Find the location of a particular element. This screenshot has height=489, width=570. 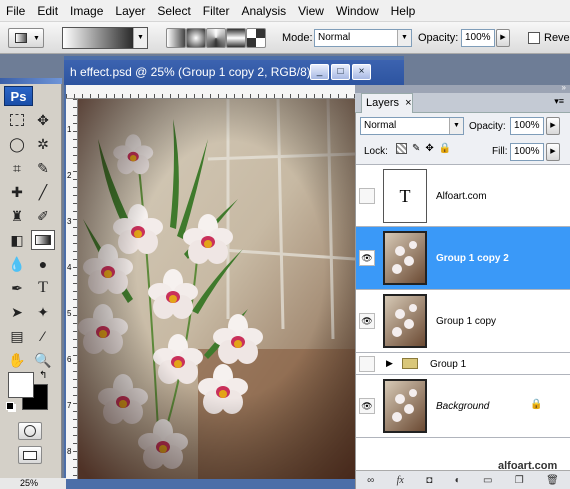

lock-position-icon: ✥ is located at coordinates (429, 148).